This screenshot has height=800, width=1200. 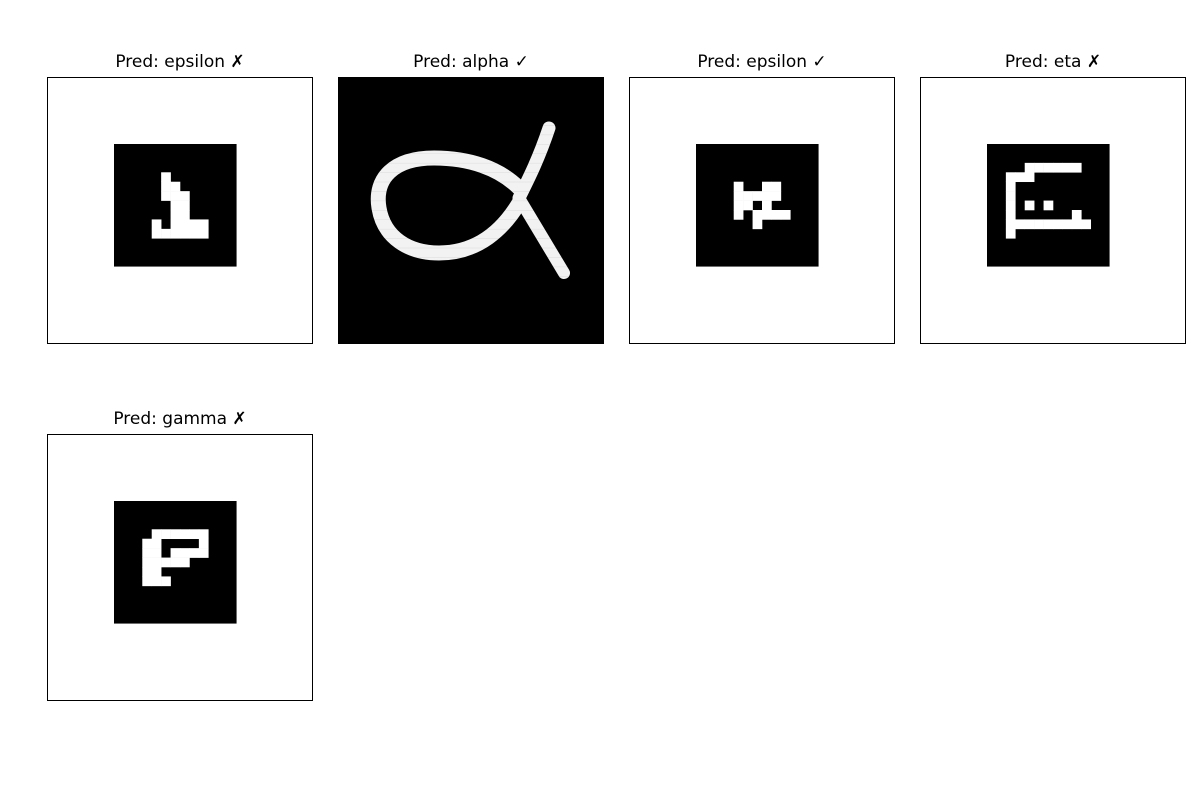 I want to click on panel-title: Pred: epsilon ✓, so click(x=762, y=62).